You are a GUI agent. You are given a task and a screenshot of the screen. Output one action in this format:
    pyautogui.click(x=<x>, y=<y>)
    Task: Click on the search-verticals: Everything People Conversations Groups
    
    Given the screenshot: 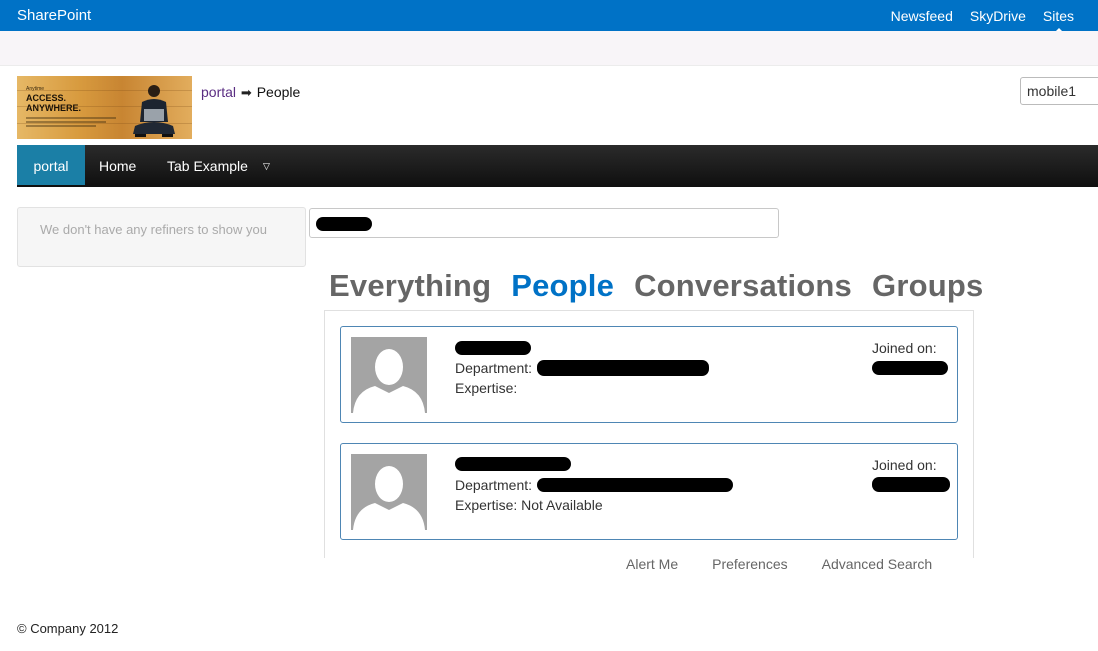 What is the action you would take?
    pyautogui.click(x=656, y=286)
    